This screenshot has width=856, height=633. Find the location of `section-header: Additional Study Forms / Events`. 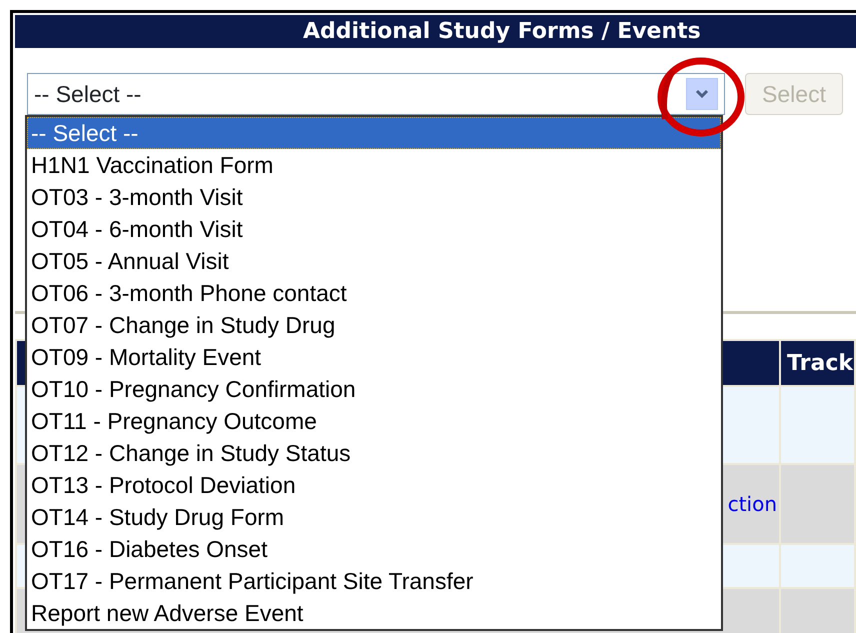

section-header: Additional Study Forms / Events is located at coordinates (435, 31).